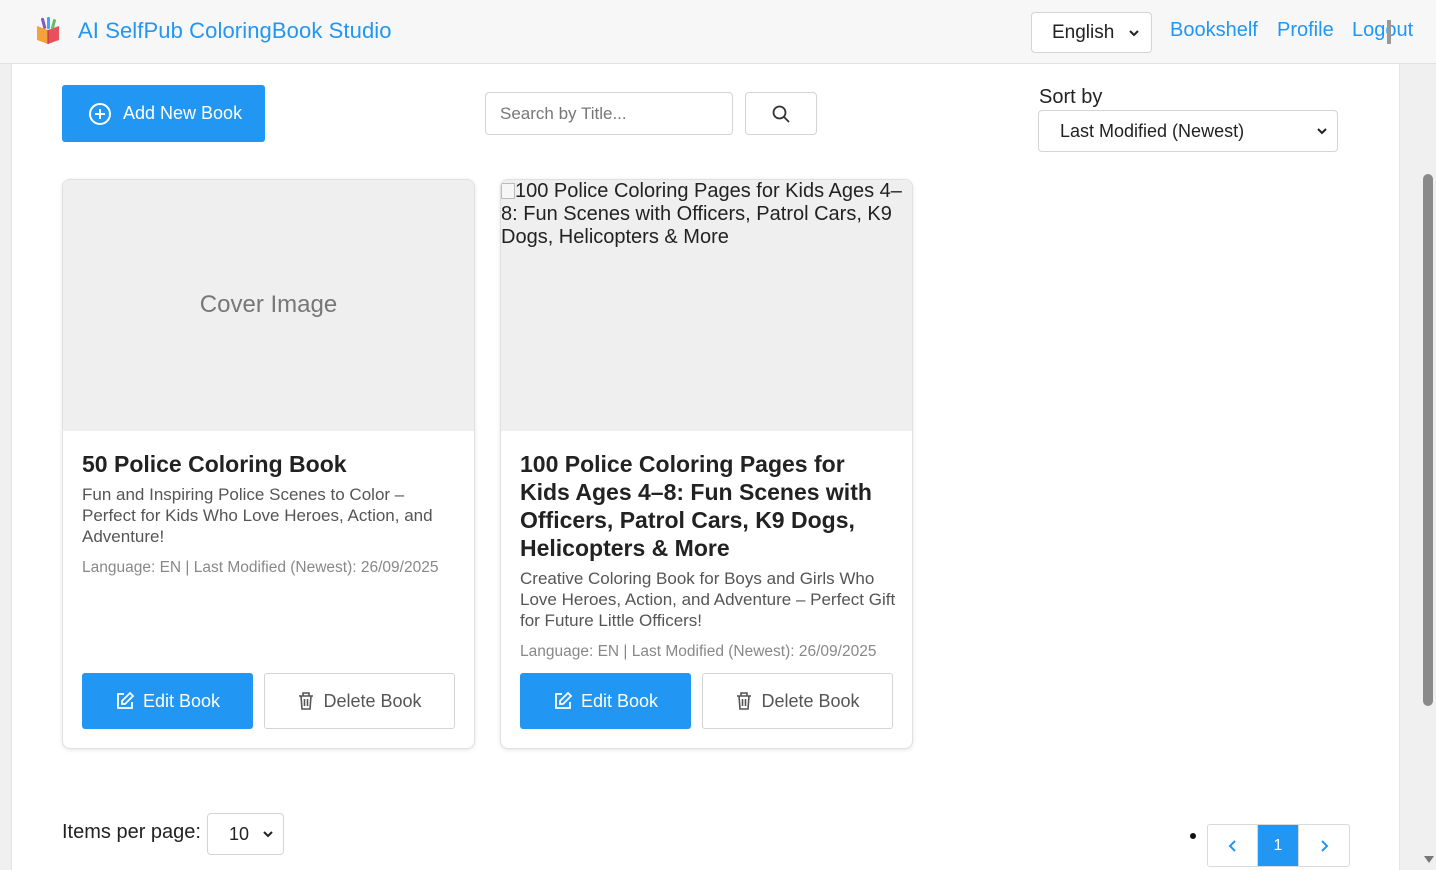 This screenshot has width=1436, height=870. I want to click on add-new-book-button: Add New Book, so click(163, 113).